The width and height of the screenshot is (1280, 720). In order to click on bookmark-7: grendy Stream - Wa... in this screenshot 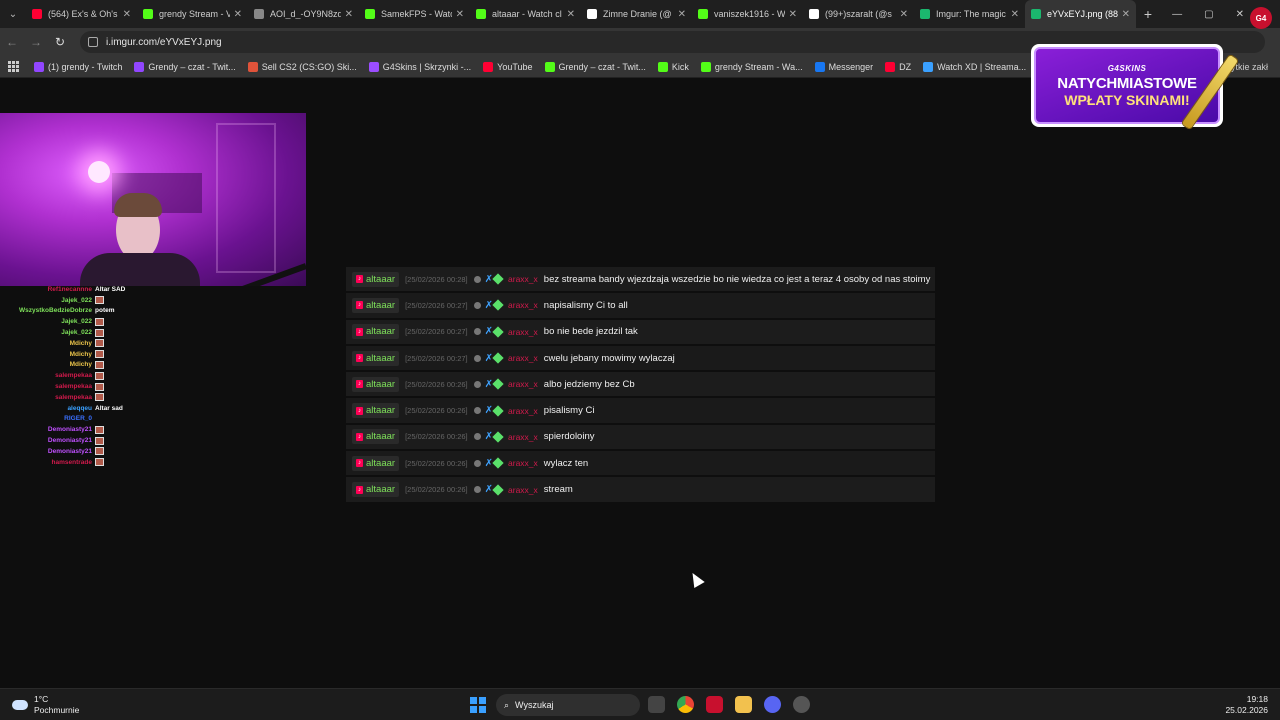, I will do `click(751, 66)`.